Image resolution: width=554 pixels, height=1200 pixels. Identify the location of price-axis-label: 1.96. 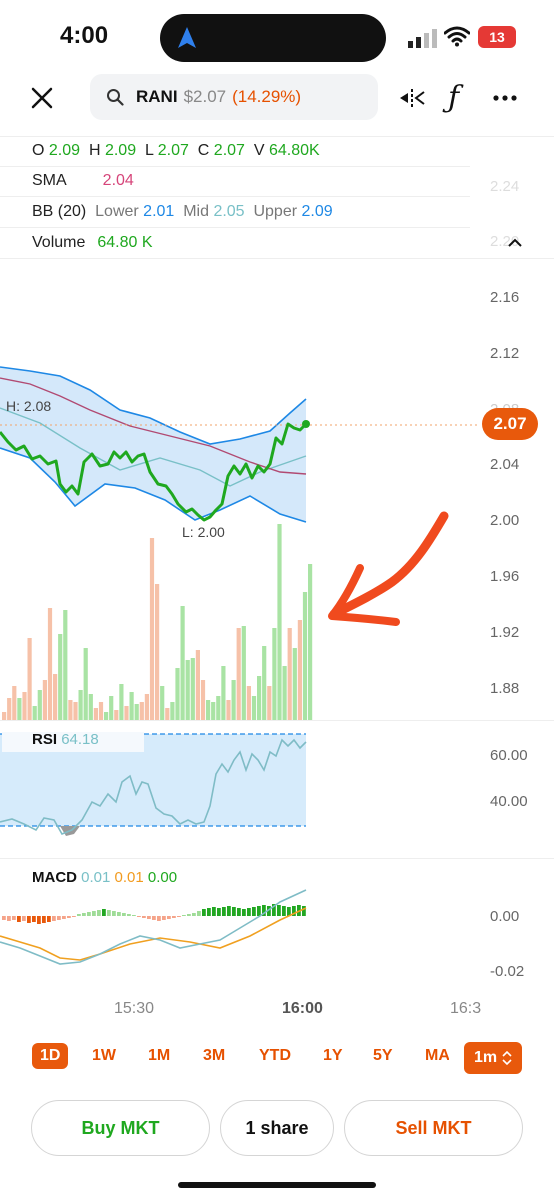
(505, 576).